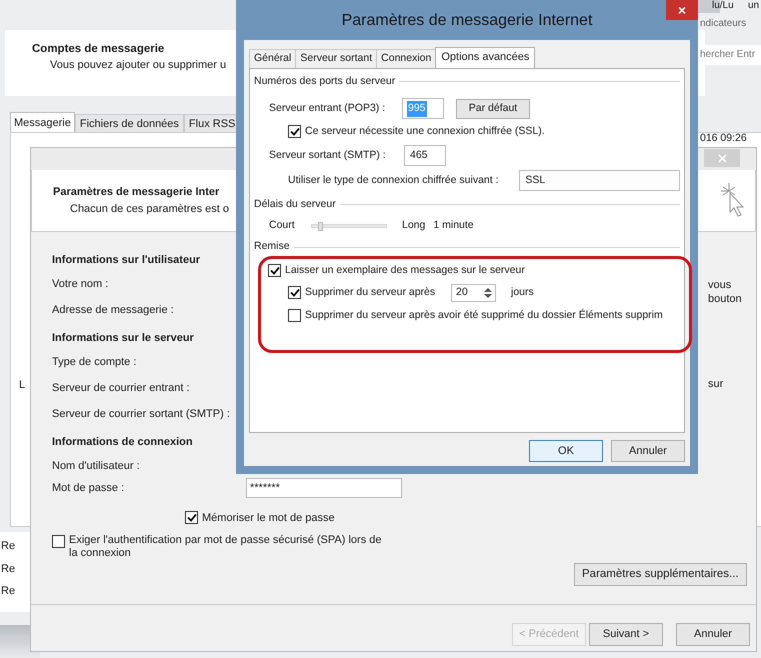 The width and height of the screenshot is (761, 658). What do you see at coordinates (225, 547) in the screenshot?
I see `checkbox-label: Exiger l'authentification par mot de passe sécurisé (SPA) lors de la connexion` at bounding box center [225, 547].